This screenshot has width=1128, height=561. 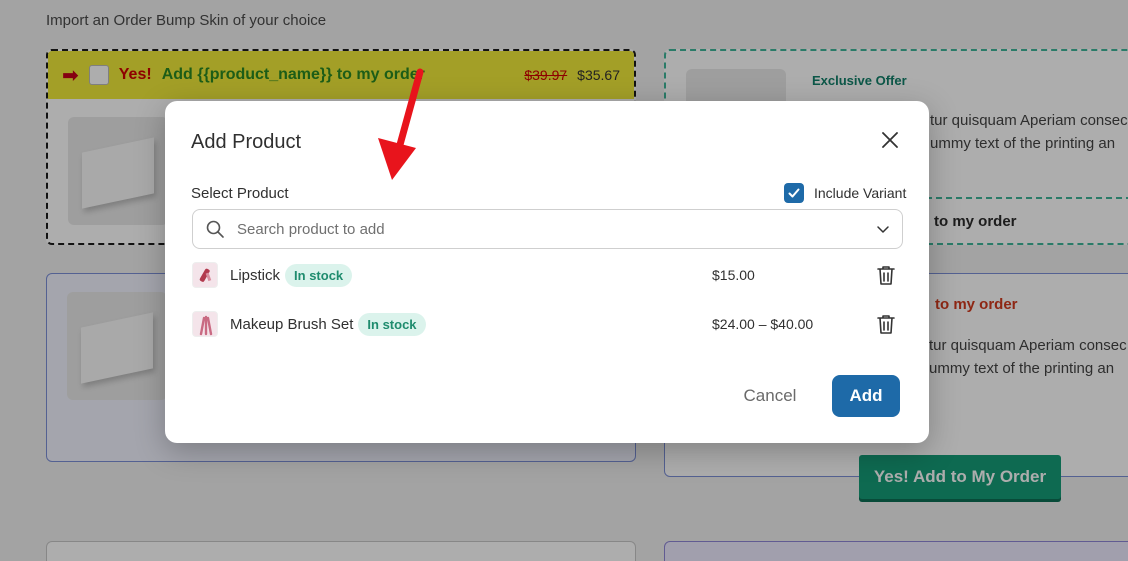 What do you see at coordinates (860, 193) in the screenshot?
I see `include-variant-label: Include Variant` at bounding box center [860, 193].